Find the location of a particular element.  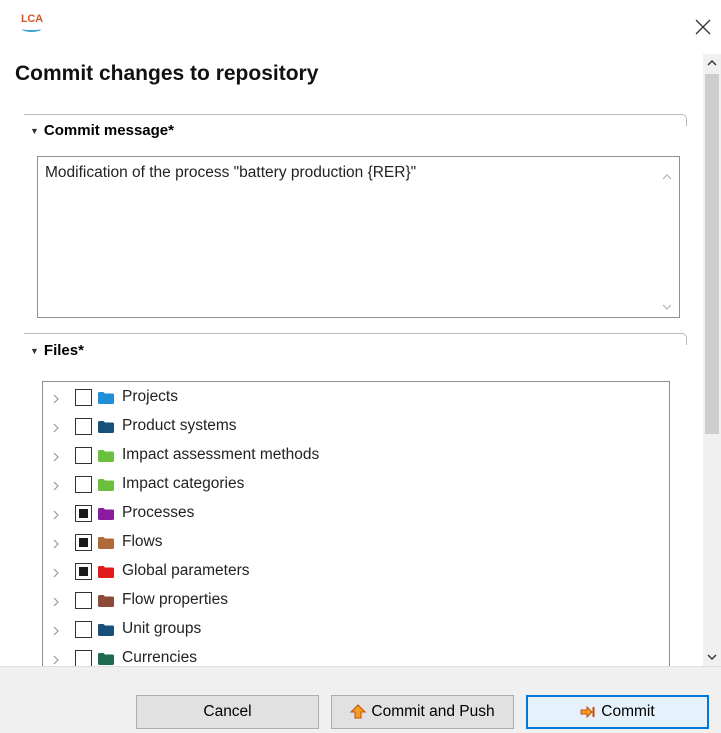

tree-item: Unit groups is located at coordinates (356, 629).